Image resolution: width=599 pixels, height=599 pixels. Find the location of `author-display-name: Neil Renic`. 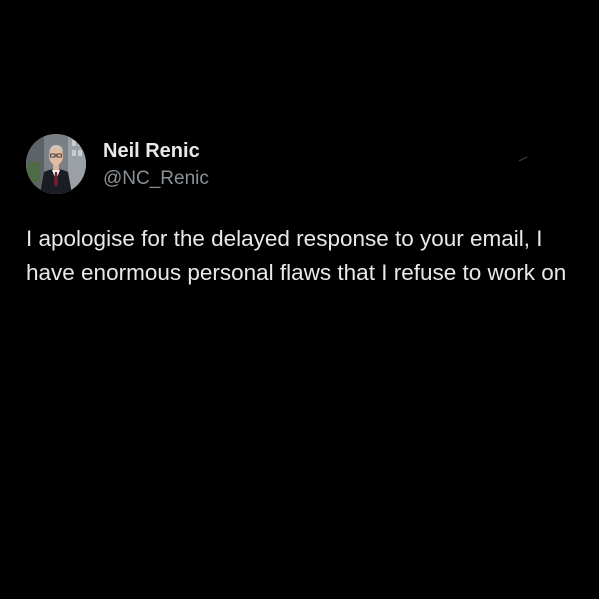

author-display-name: Neil Renic is located at coordinates (156, 151).